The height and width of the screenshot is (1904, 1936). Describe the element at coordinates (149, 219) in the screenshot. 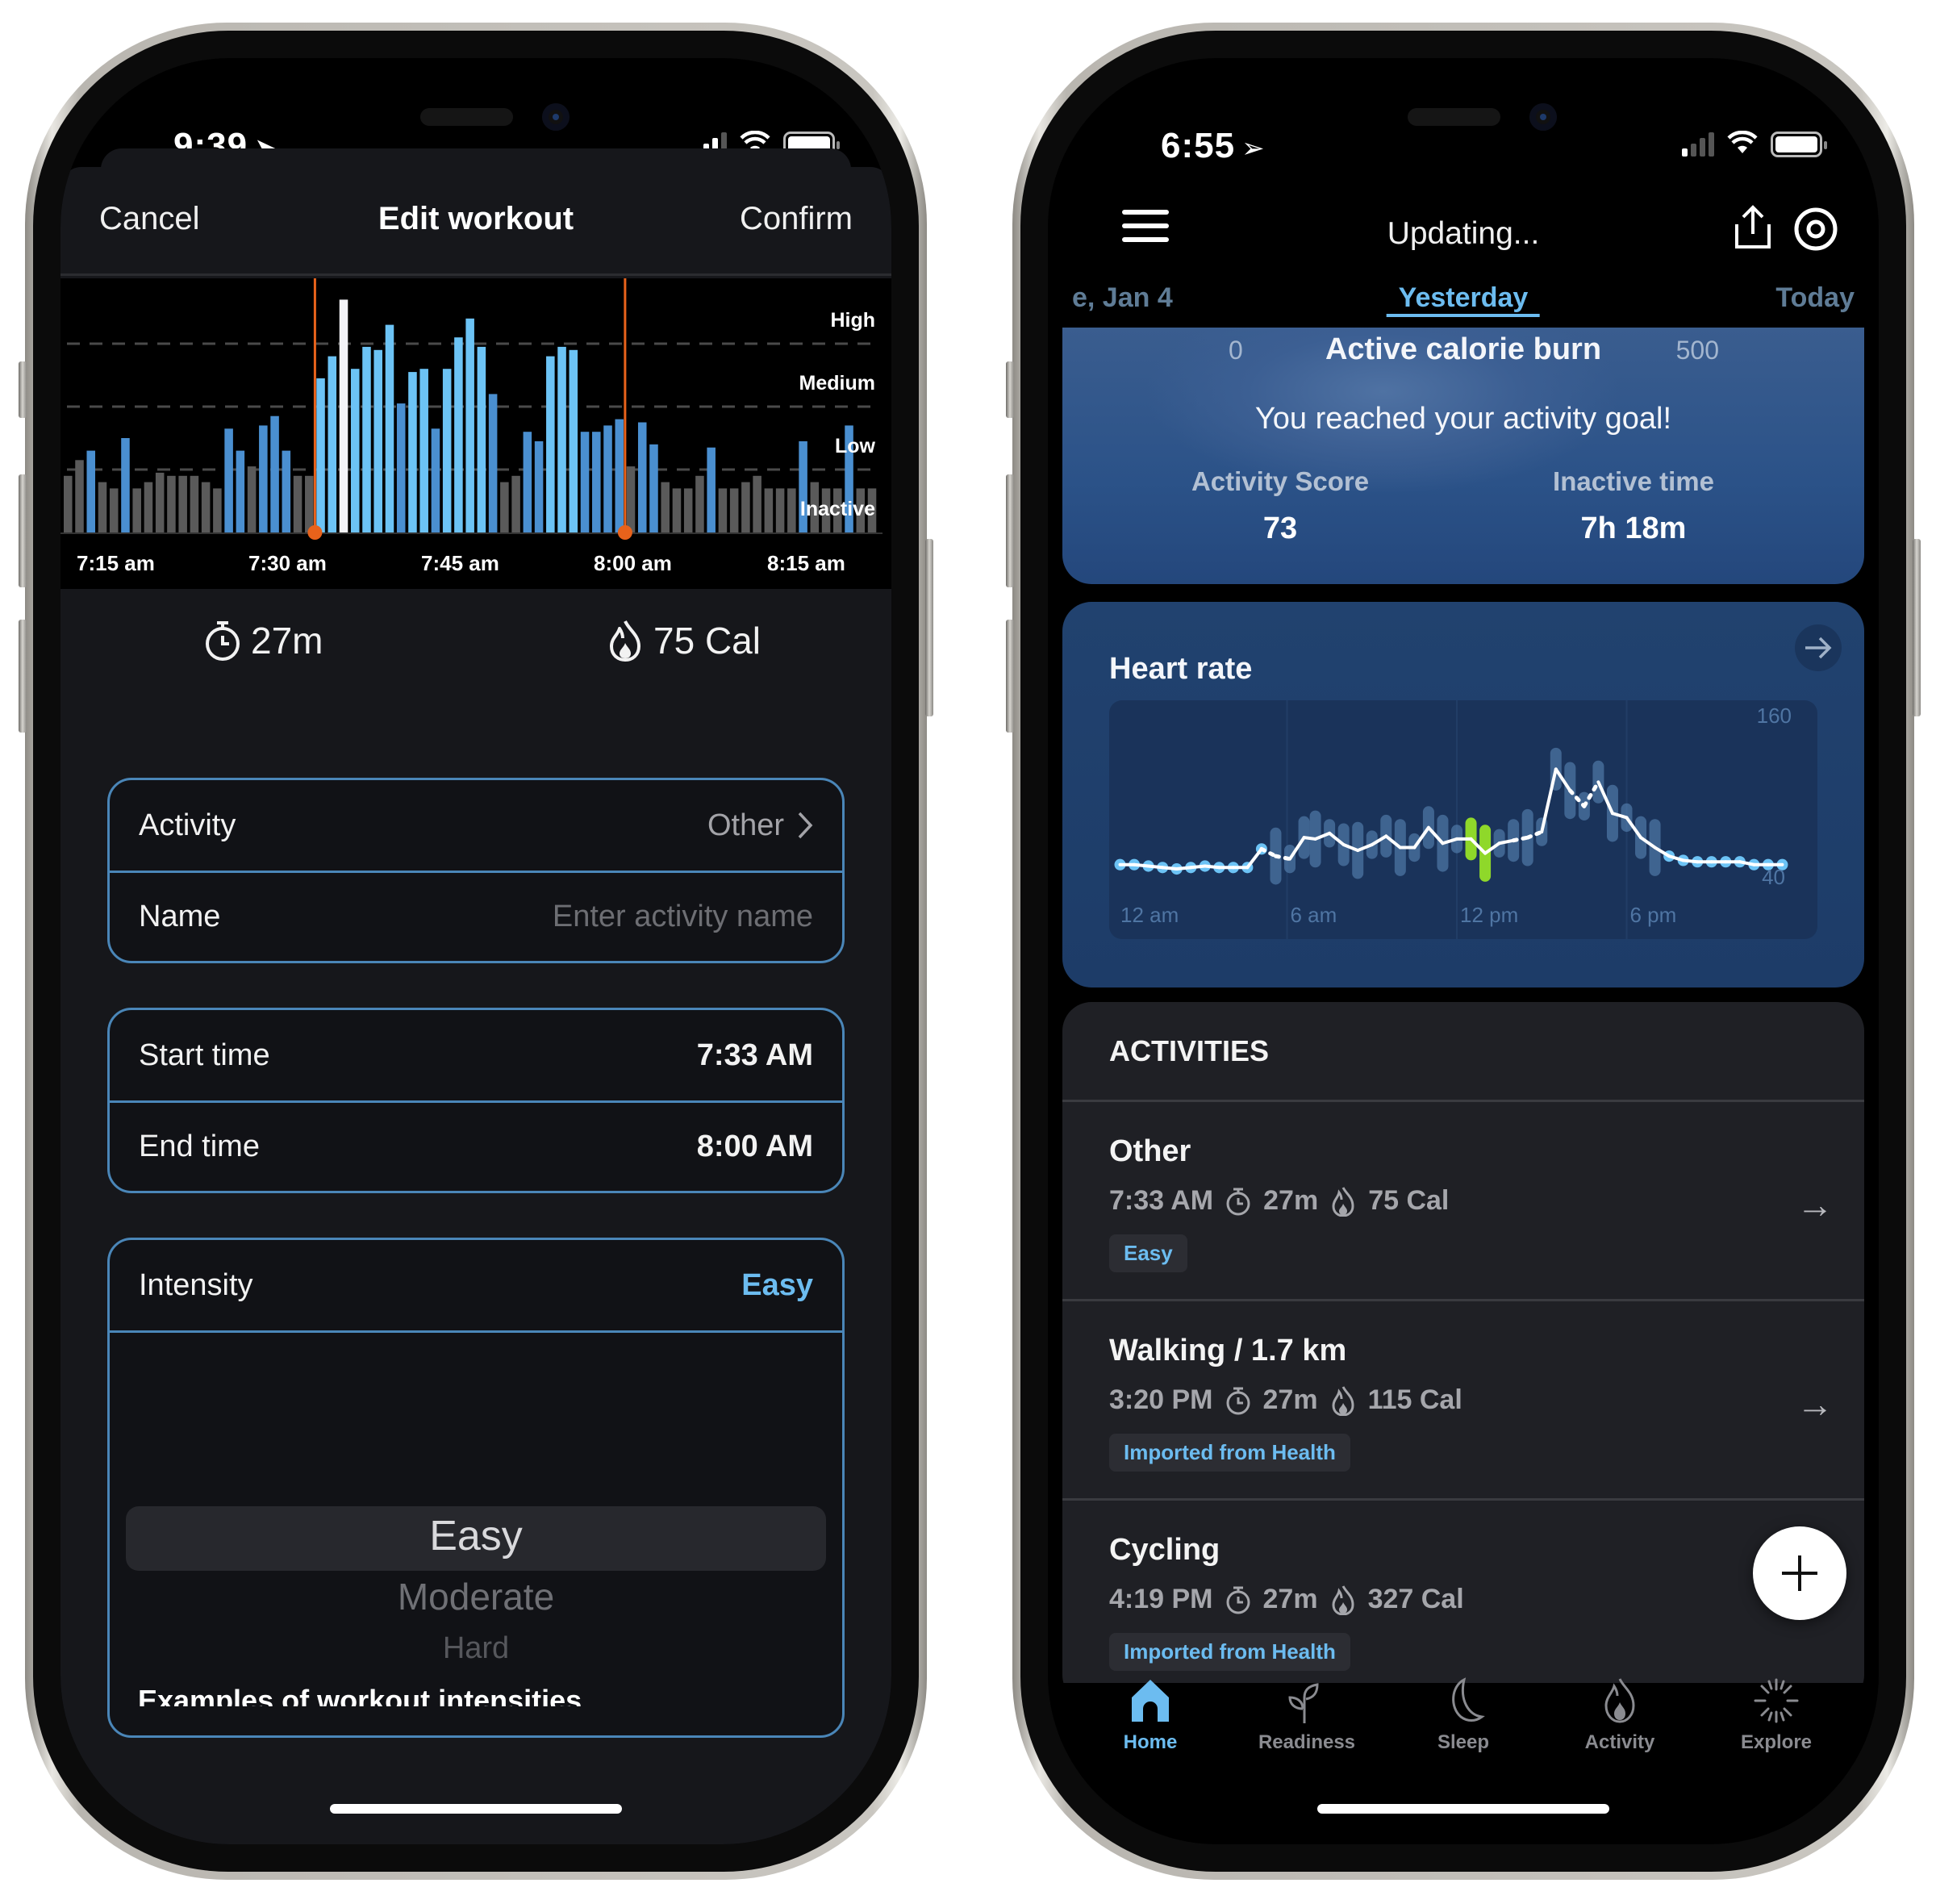

I see `cancel-button: Cancel` at that location.